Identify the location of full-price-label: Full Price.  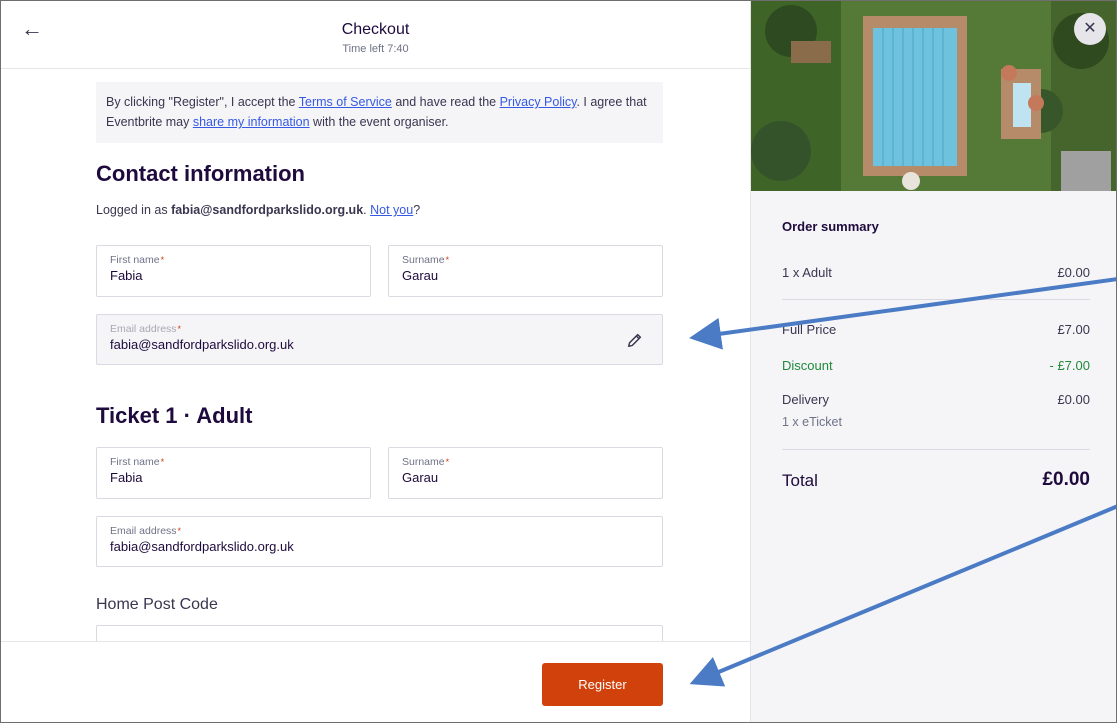
(809, 329).